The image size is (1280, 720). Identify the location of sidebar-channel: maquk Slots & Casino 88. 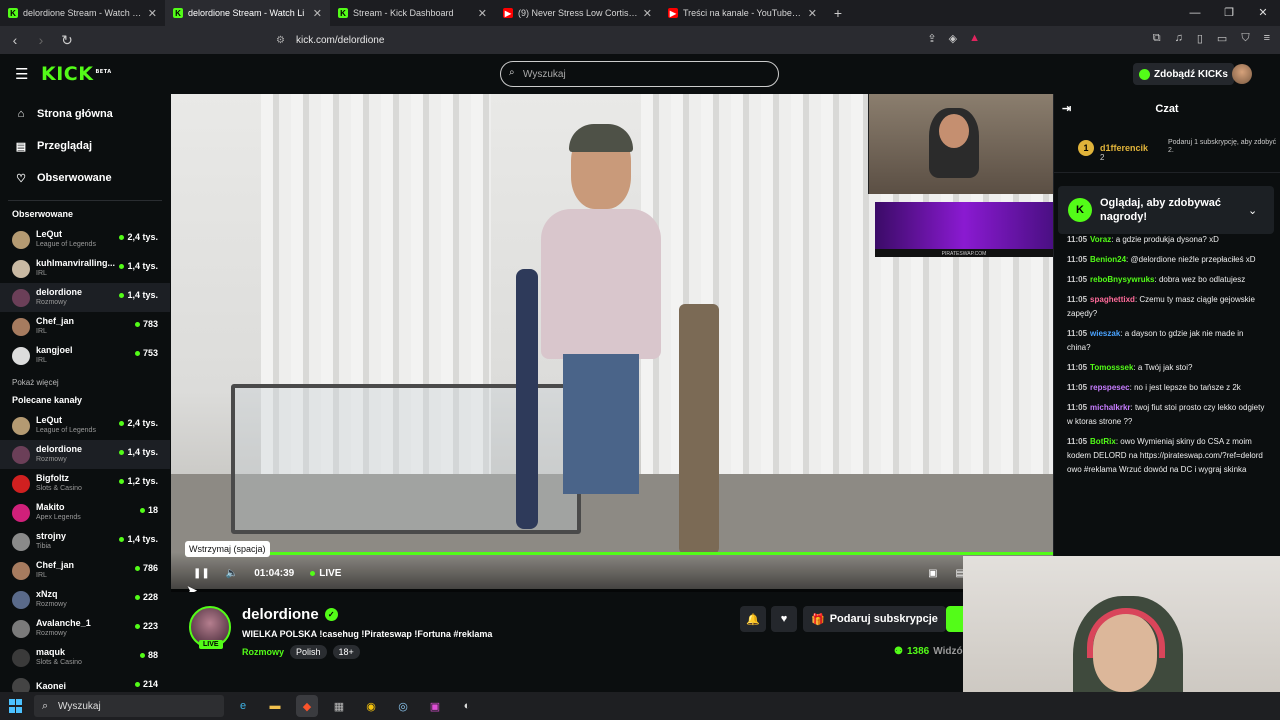
(85, 657).